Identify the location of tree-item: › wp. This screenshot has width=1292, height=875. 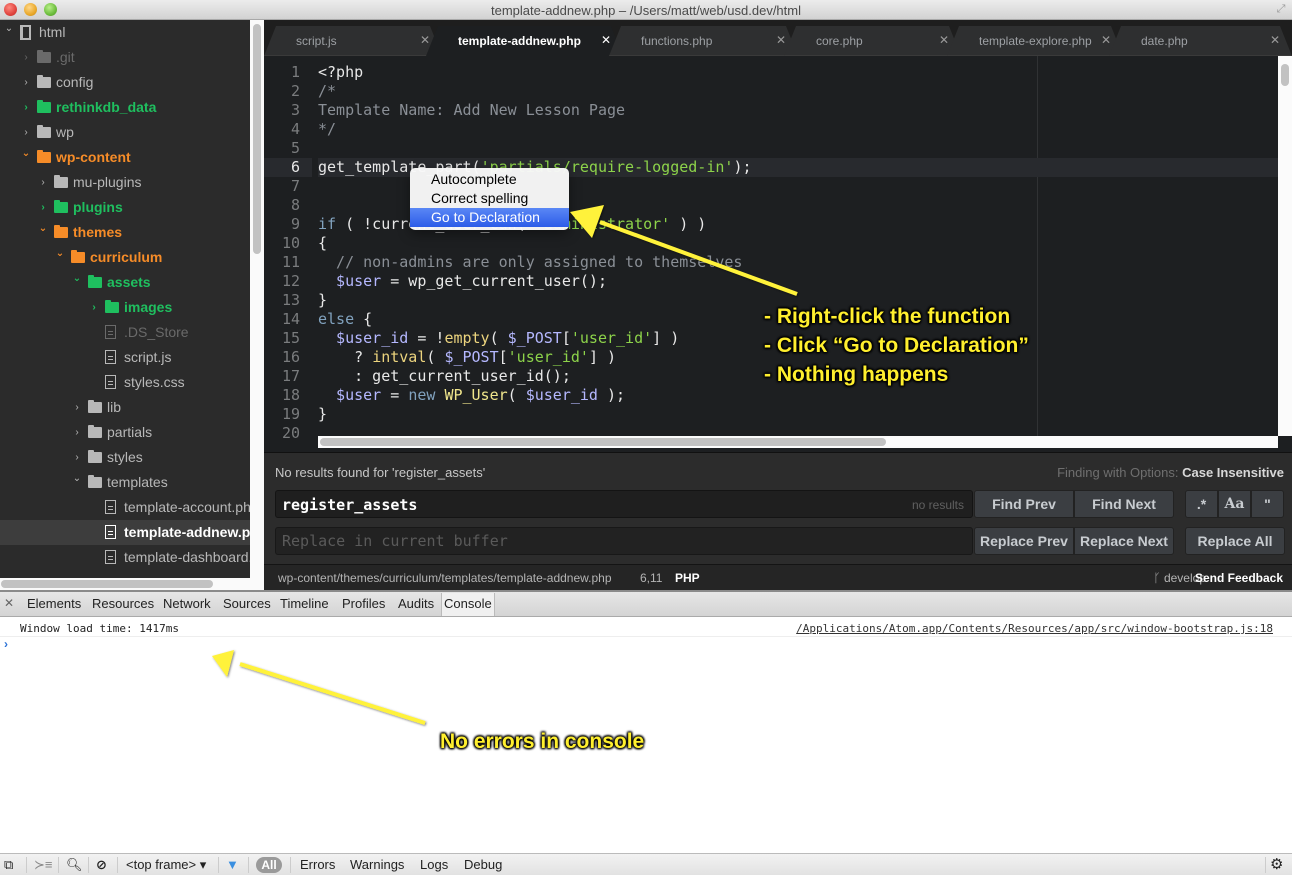
(125, 132).